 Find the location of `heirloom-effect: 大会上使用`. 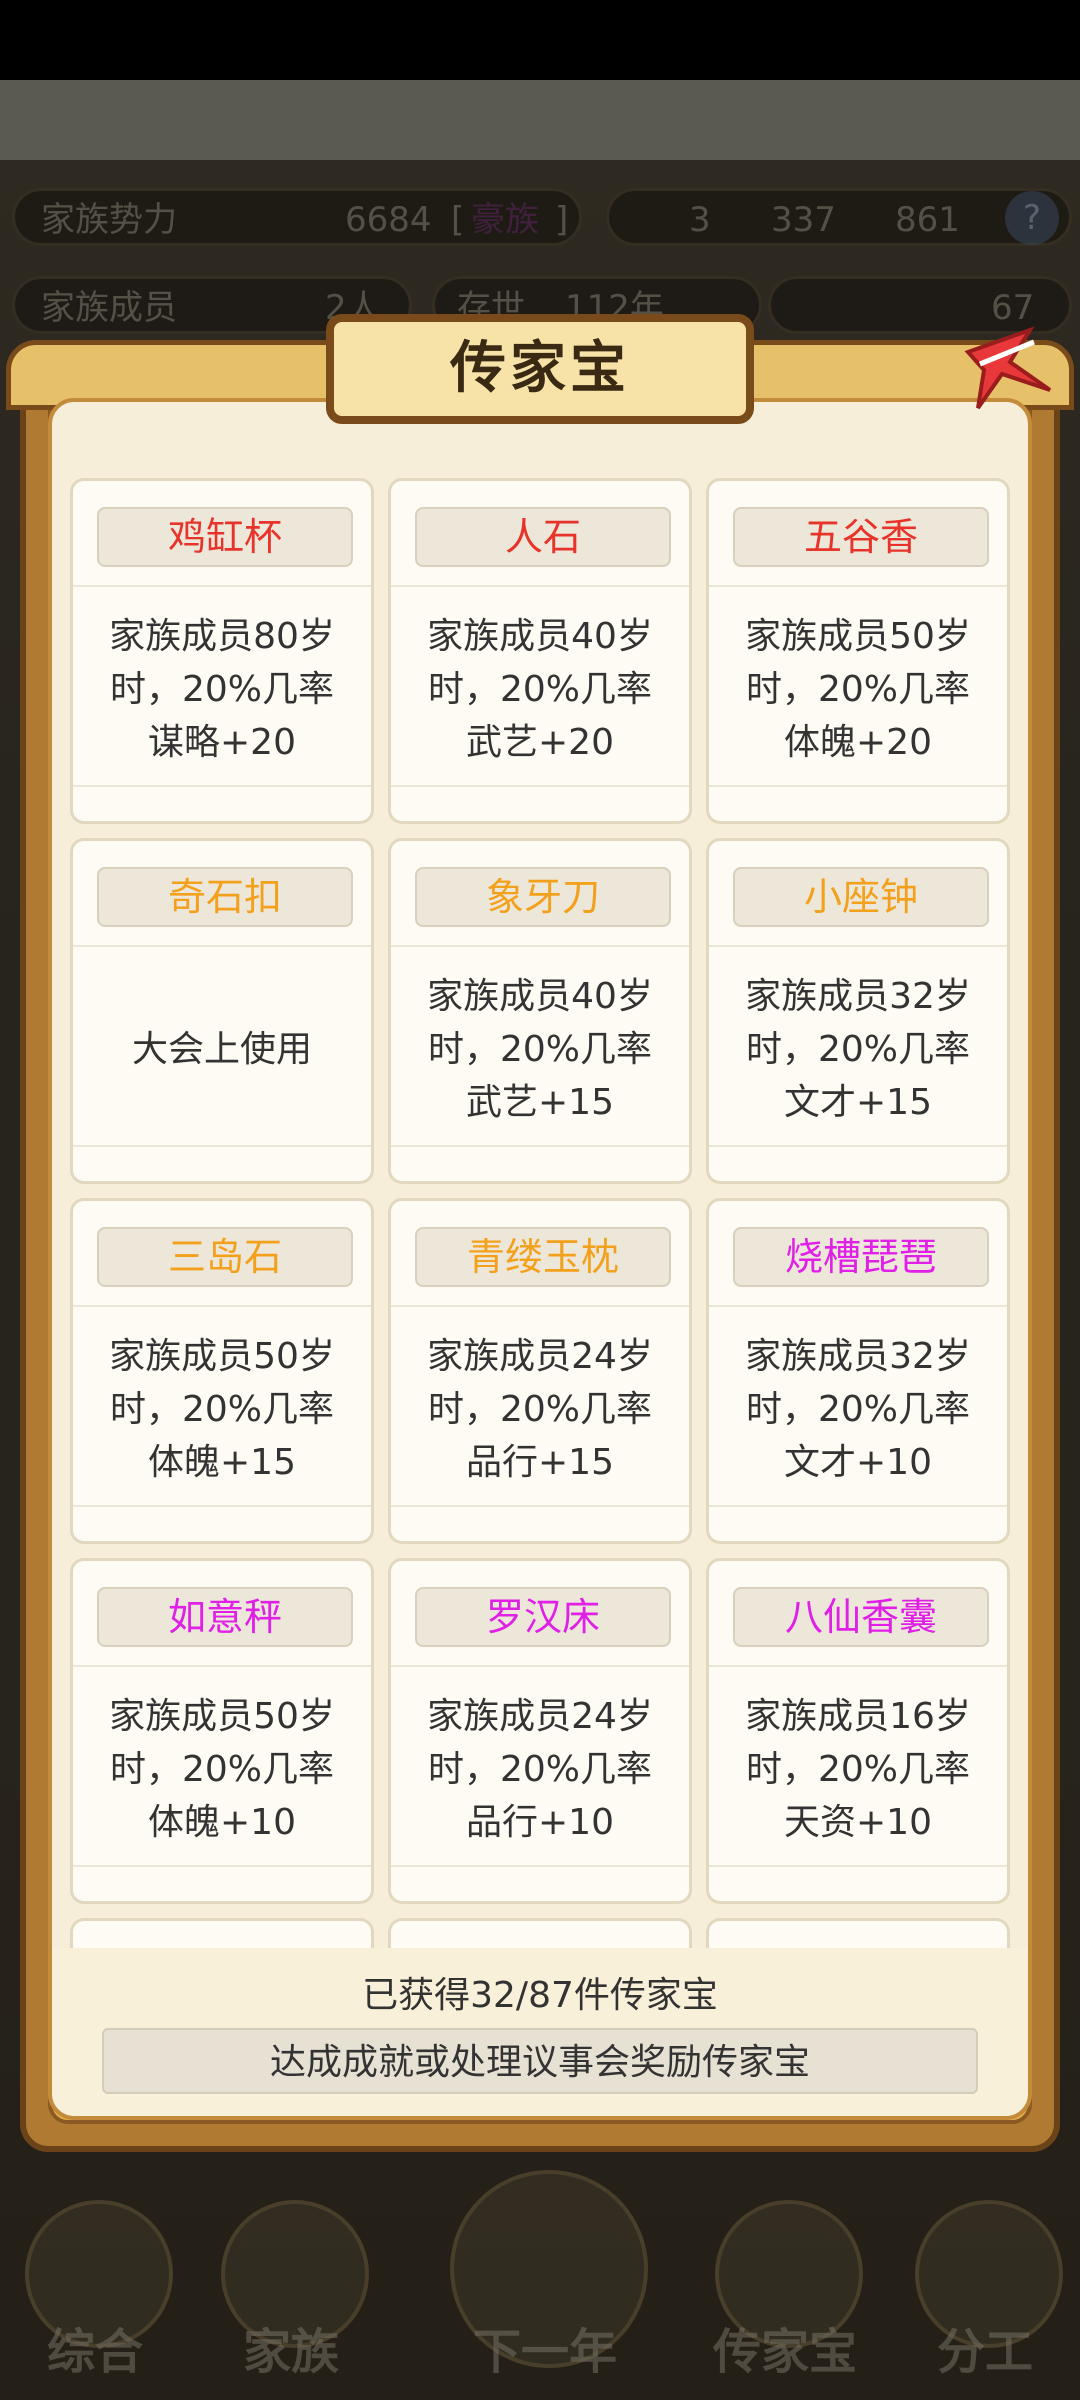

heirloom-effect: 大会上使用 is located at coordinates (221, 1049).